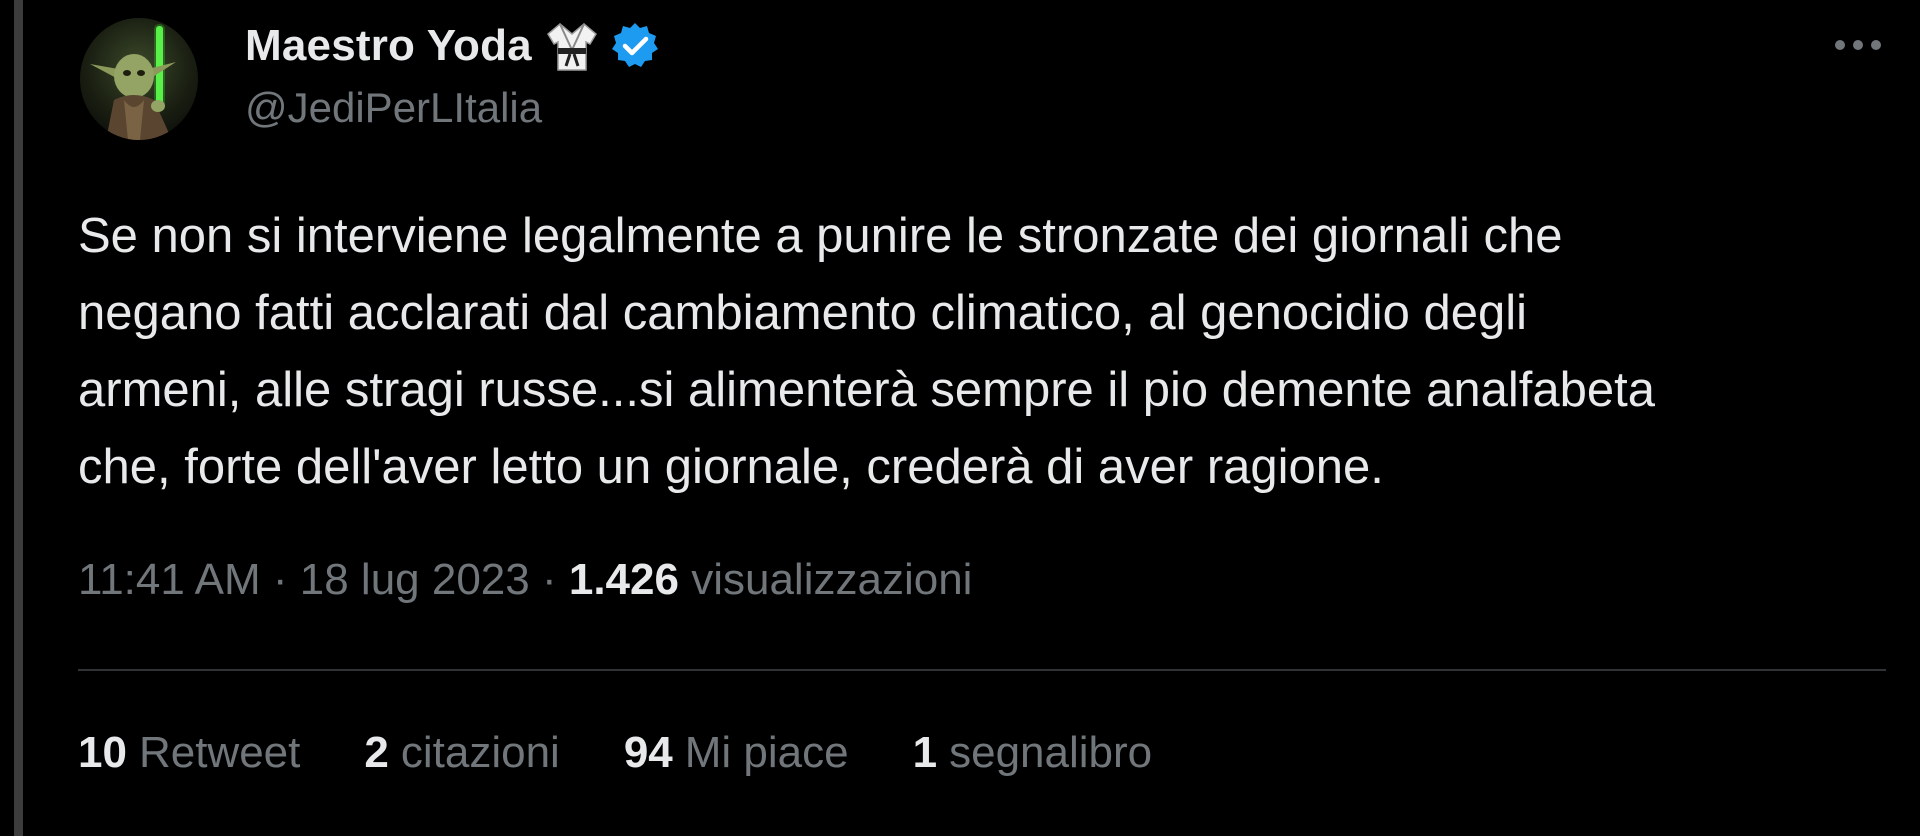  Describe the element at coordinates (982, 670) in the screenshot. I see `divider` at that location.